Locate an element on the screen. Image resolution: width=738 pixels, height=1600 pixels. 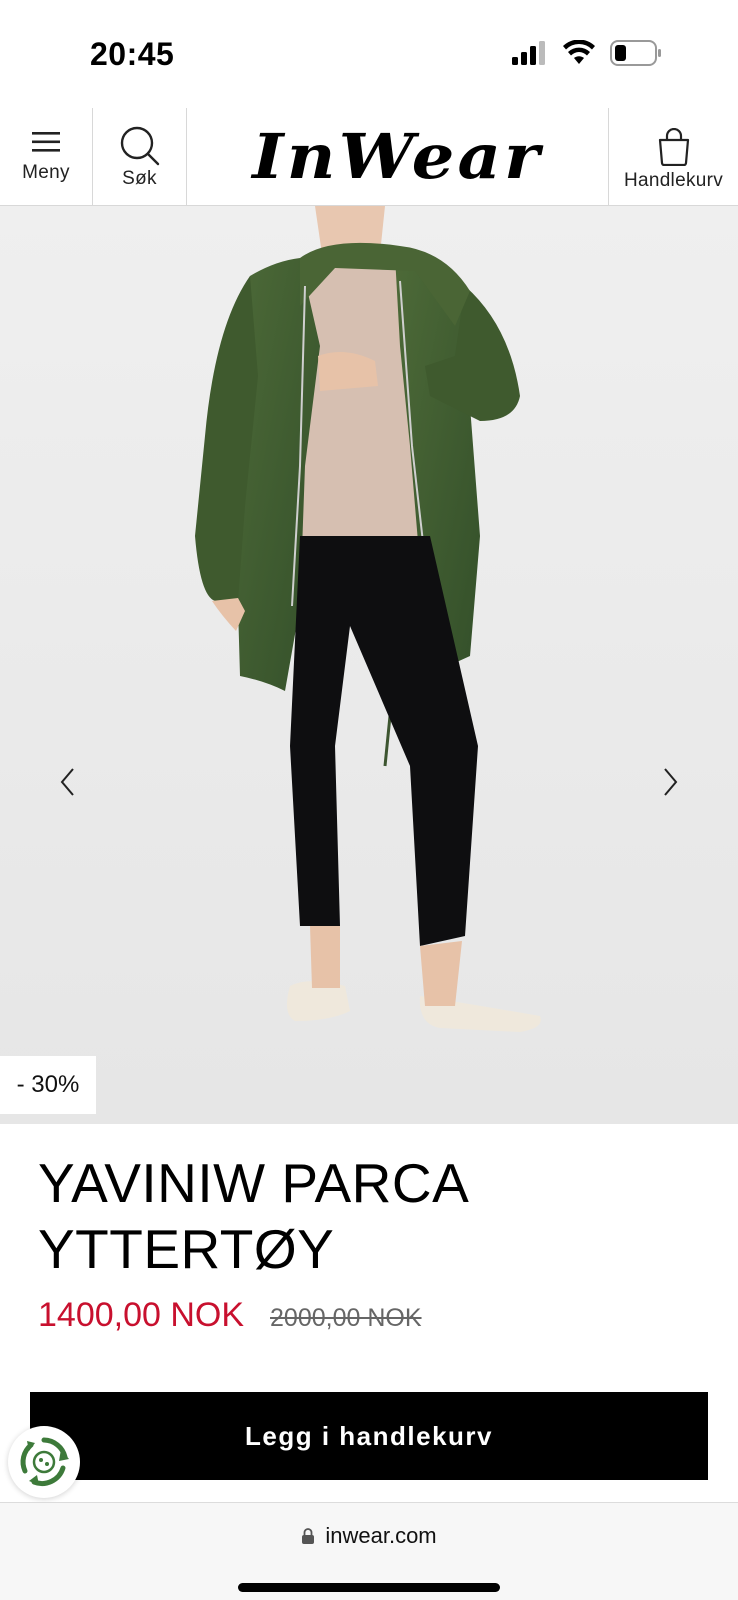
status-bar: 20:45 is located at coordinates (369, 54).